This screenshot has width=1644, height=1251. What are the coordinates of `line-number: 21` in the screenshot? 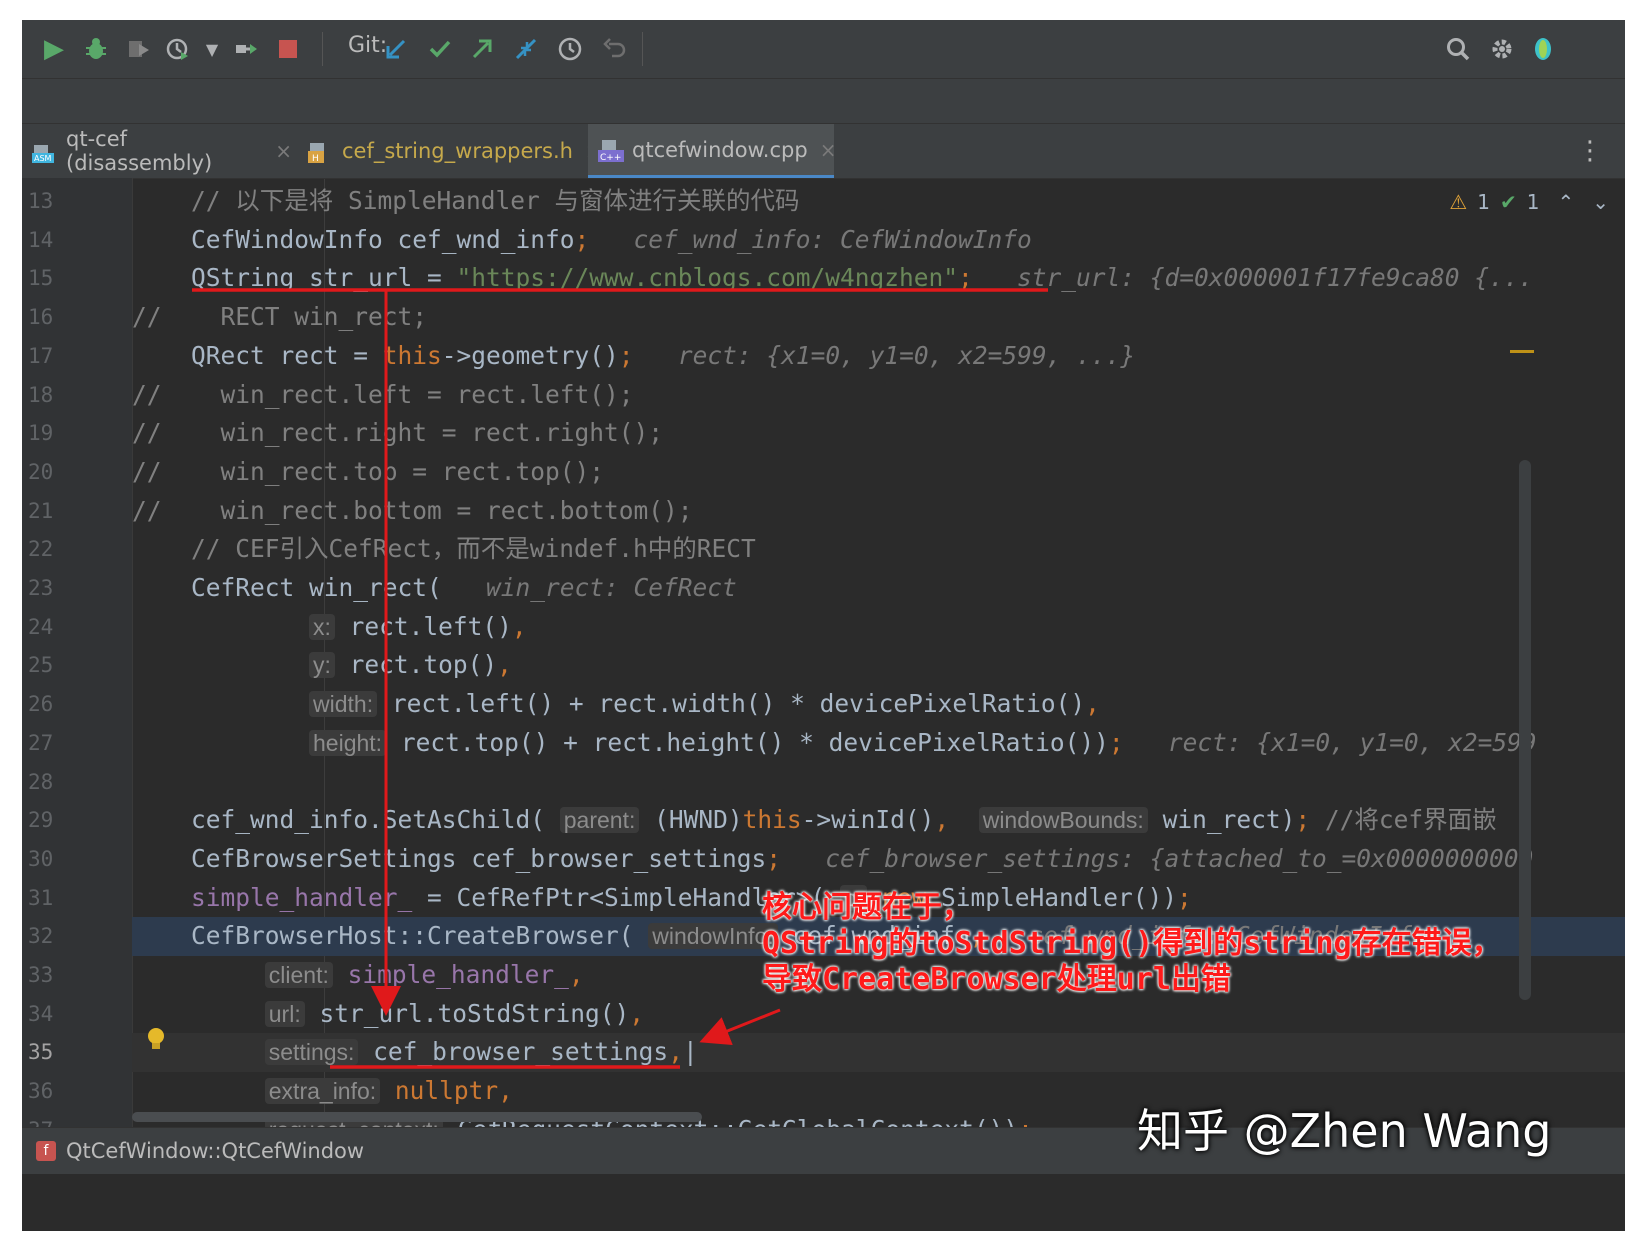 It's located at (58, 511).